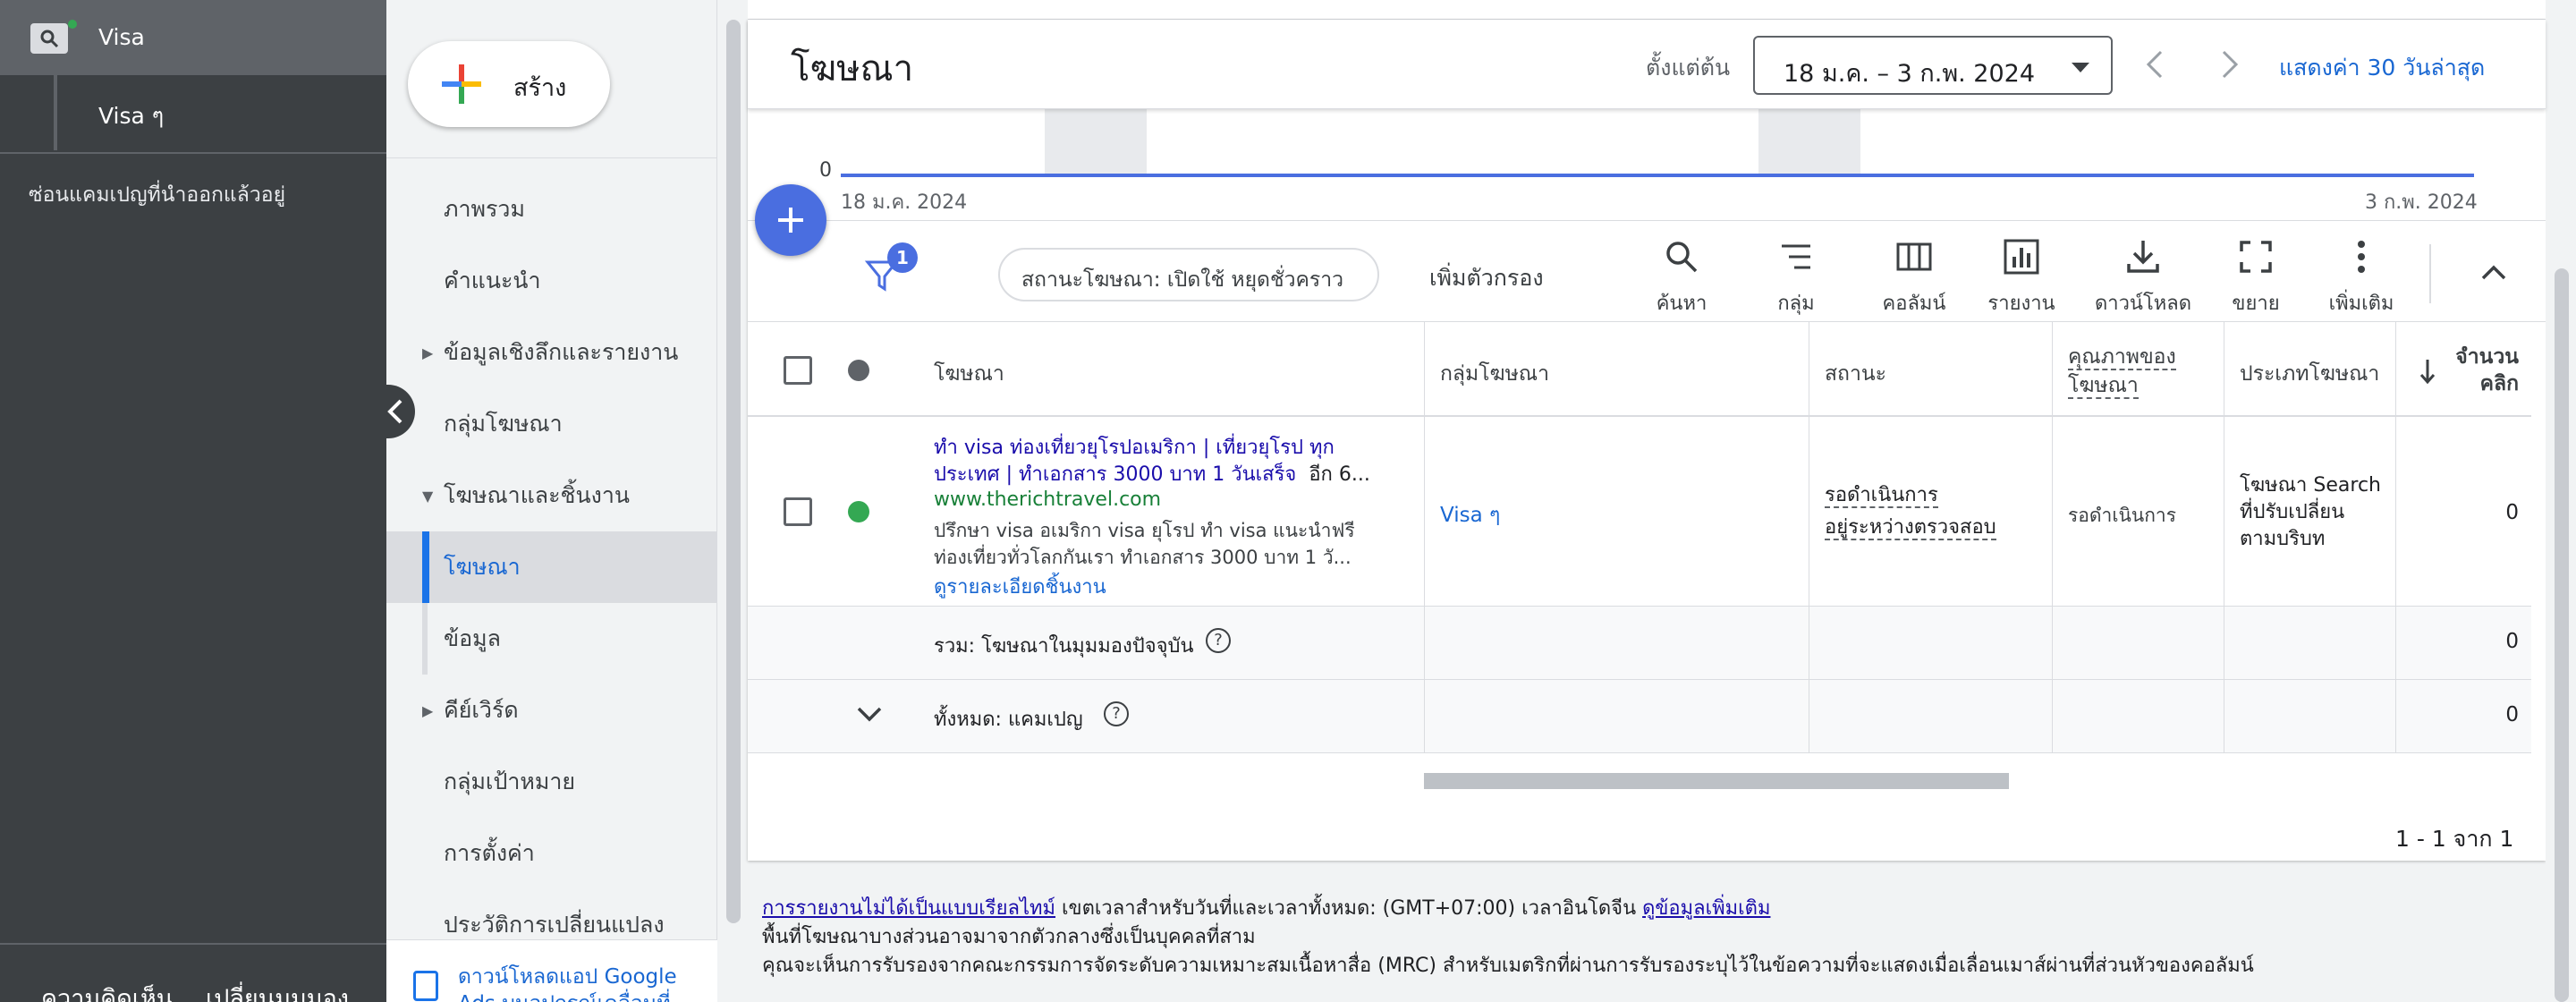  What do you see at coordinates (131, 116) in the screenshot?
I see `adgroup-tree-label: Visa ๆ` at bounding box center [131, 116].